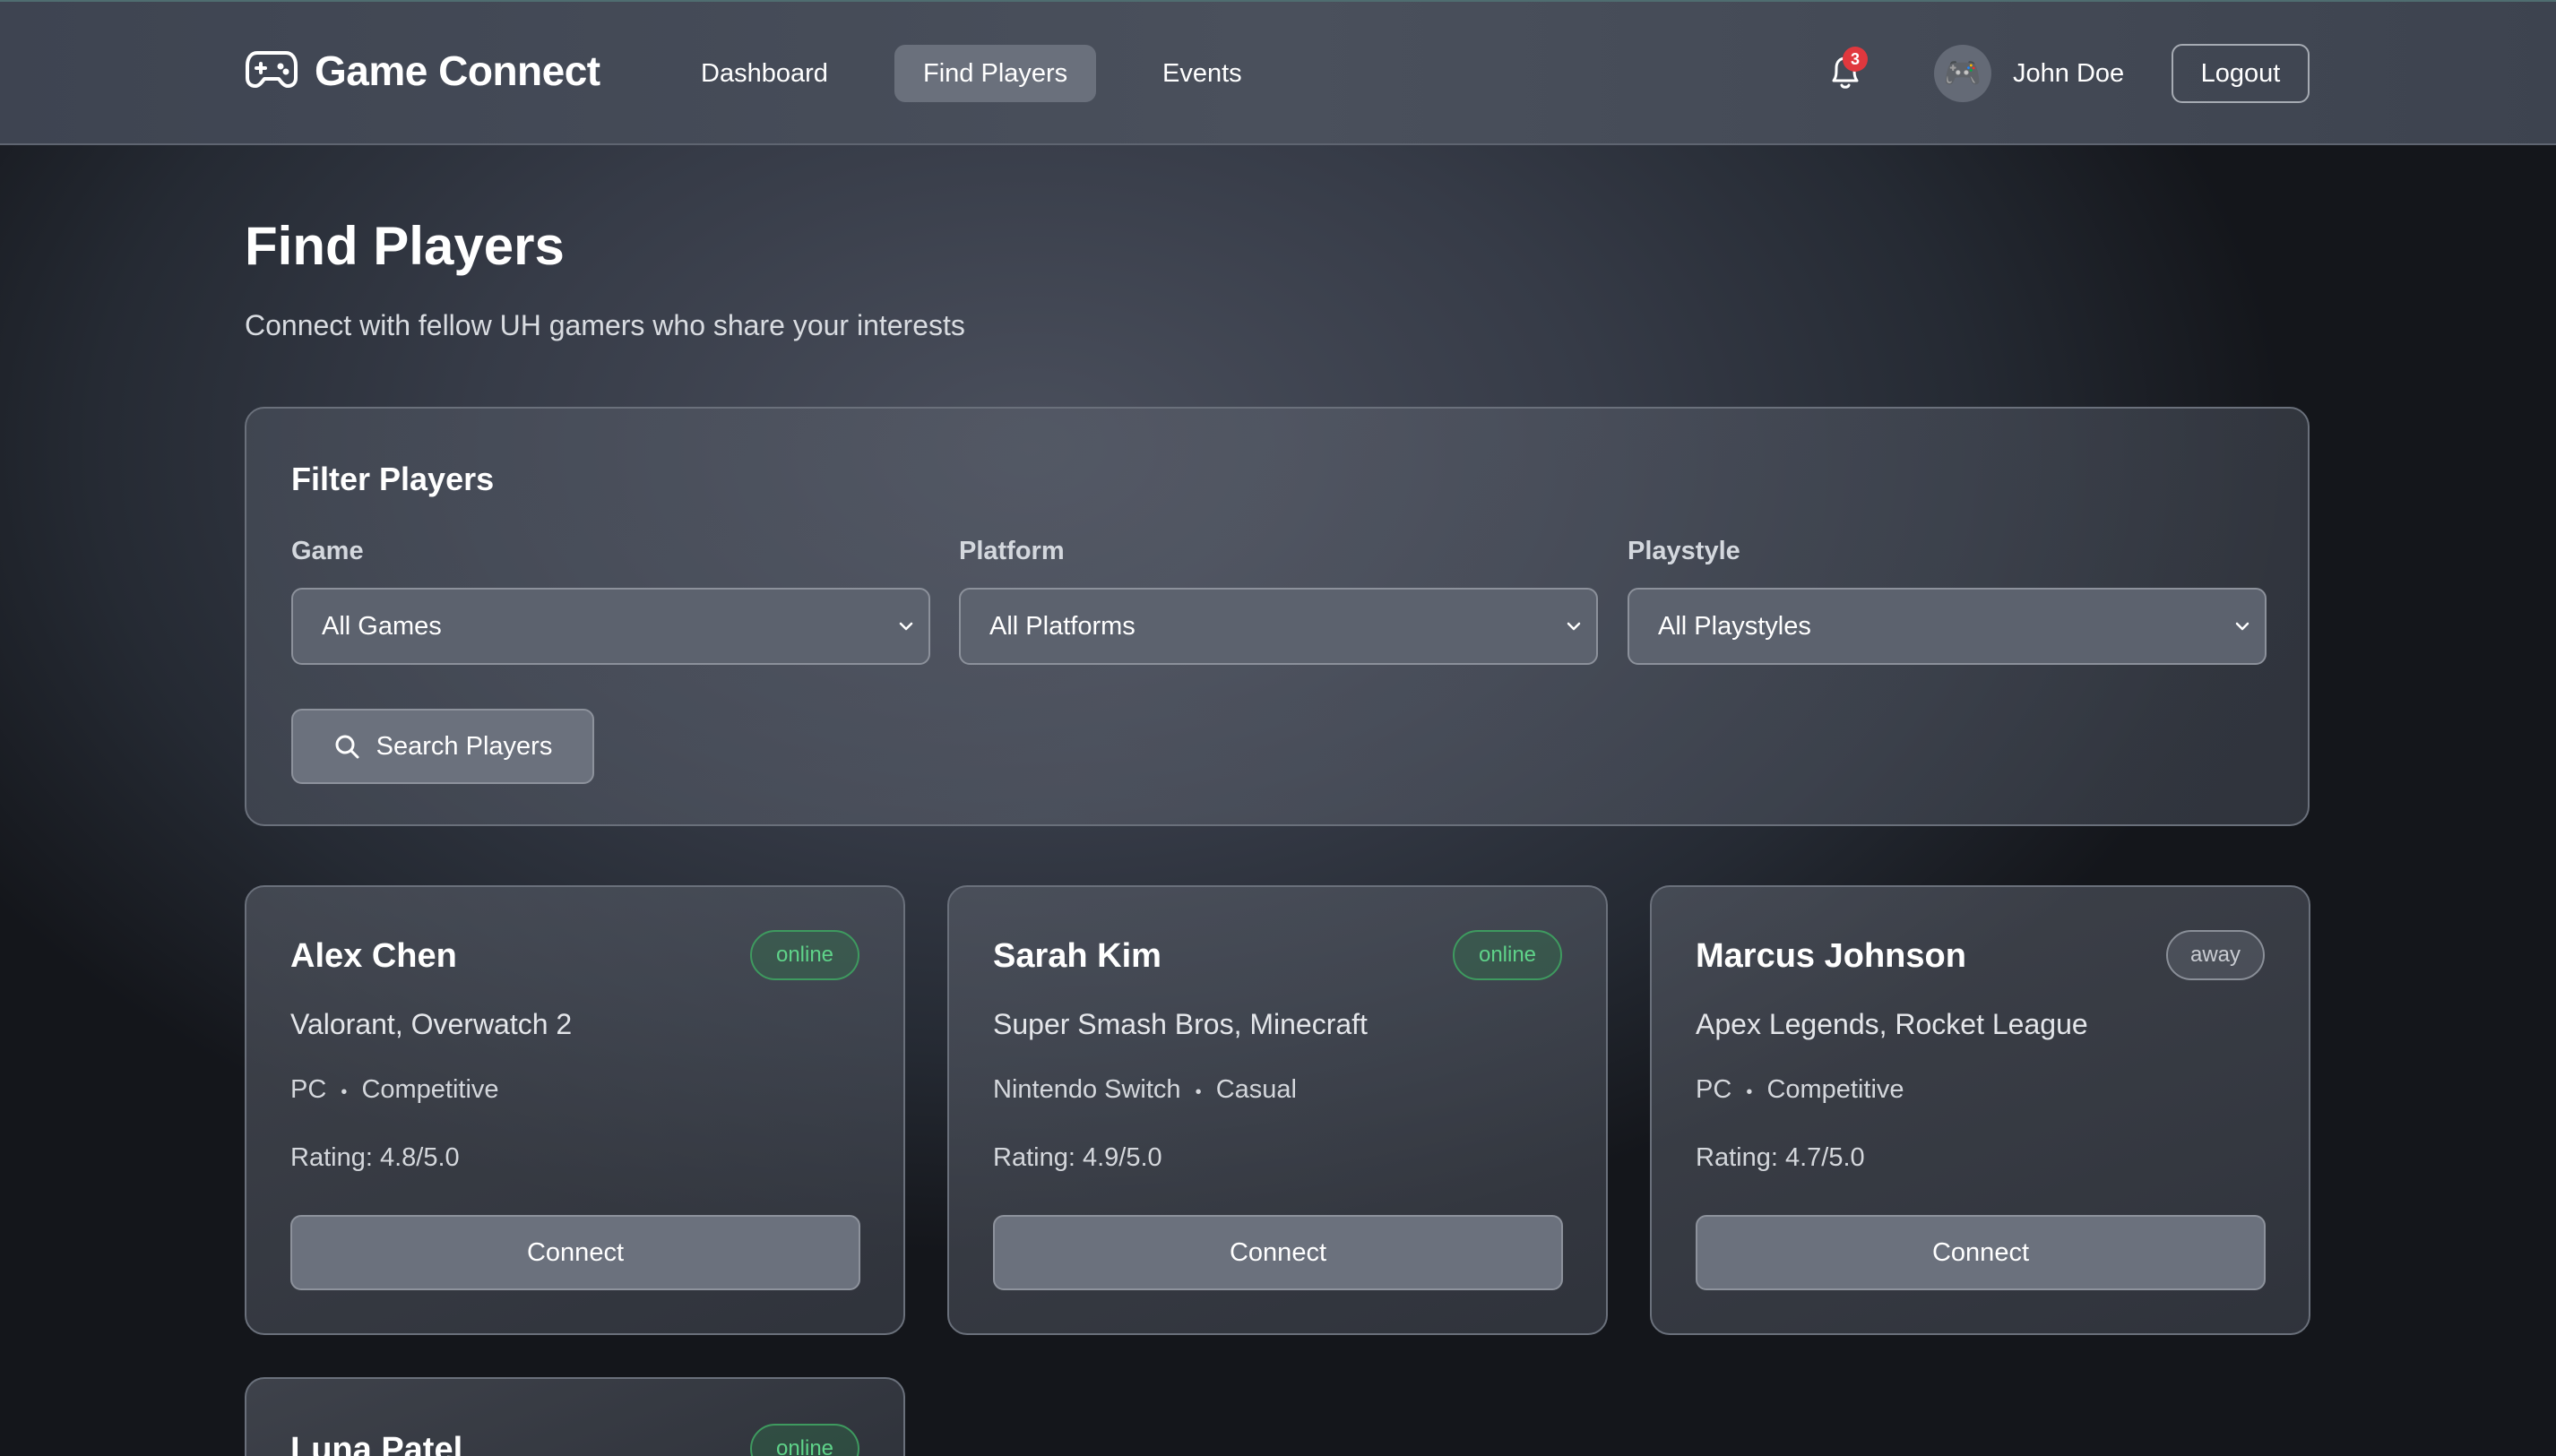  I want to click on avatar: 🎮, so click(1962, 73).